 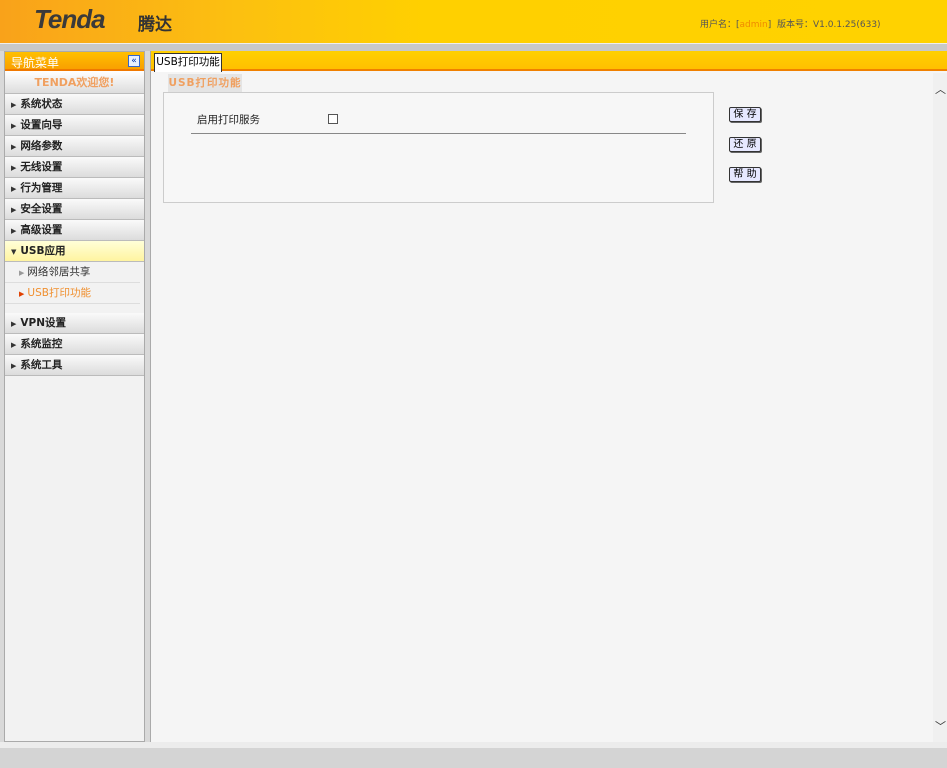 I want to click on sidebar-item-vpn: ▶ VPN设置, so click(x=74, y=323).